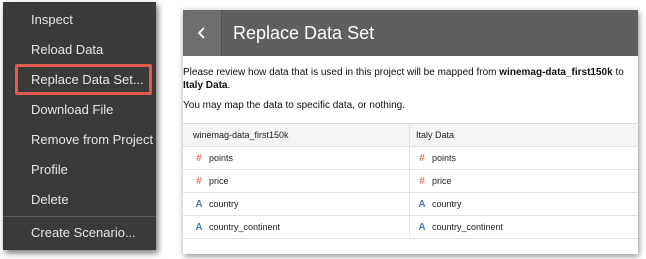 The image size is (646, 259). What do you see at coordinates (468, 227) in the screenshot?
I see `target-field-label: country_continent` at bounding box center [468, 227].